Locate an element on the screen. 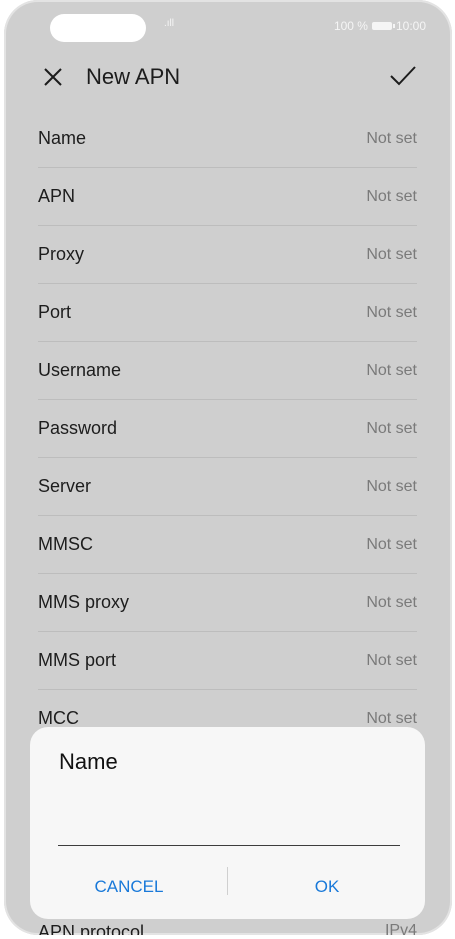  field-row-port: Port Not set is located at coordinates (227, 313).